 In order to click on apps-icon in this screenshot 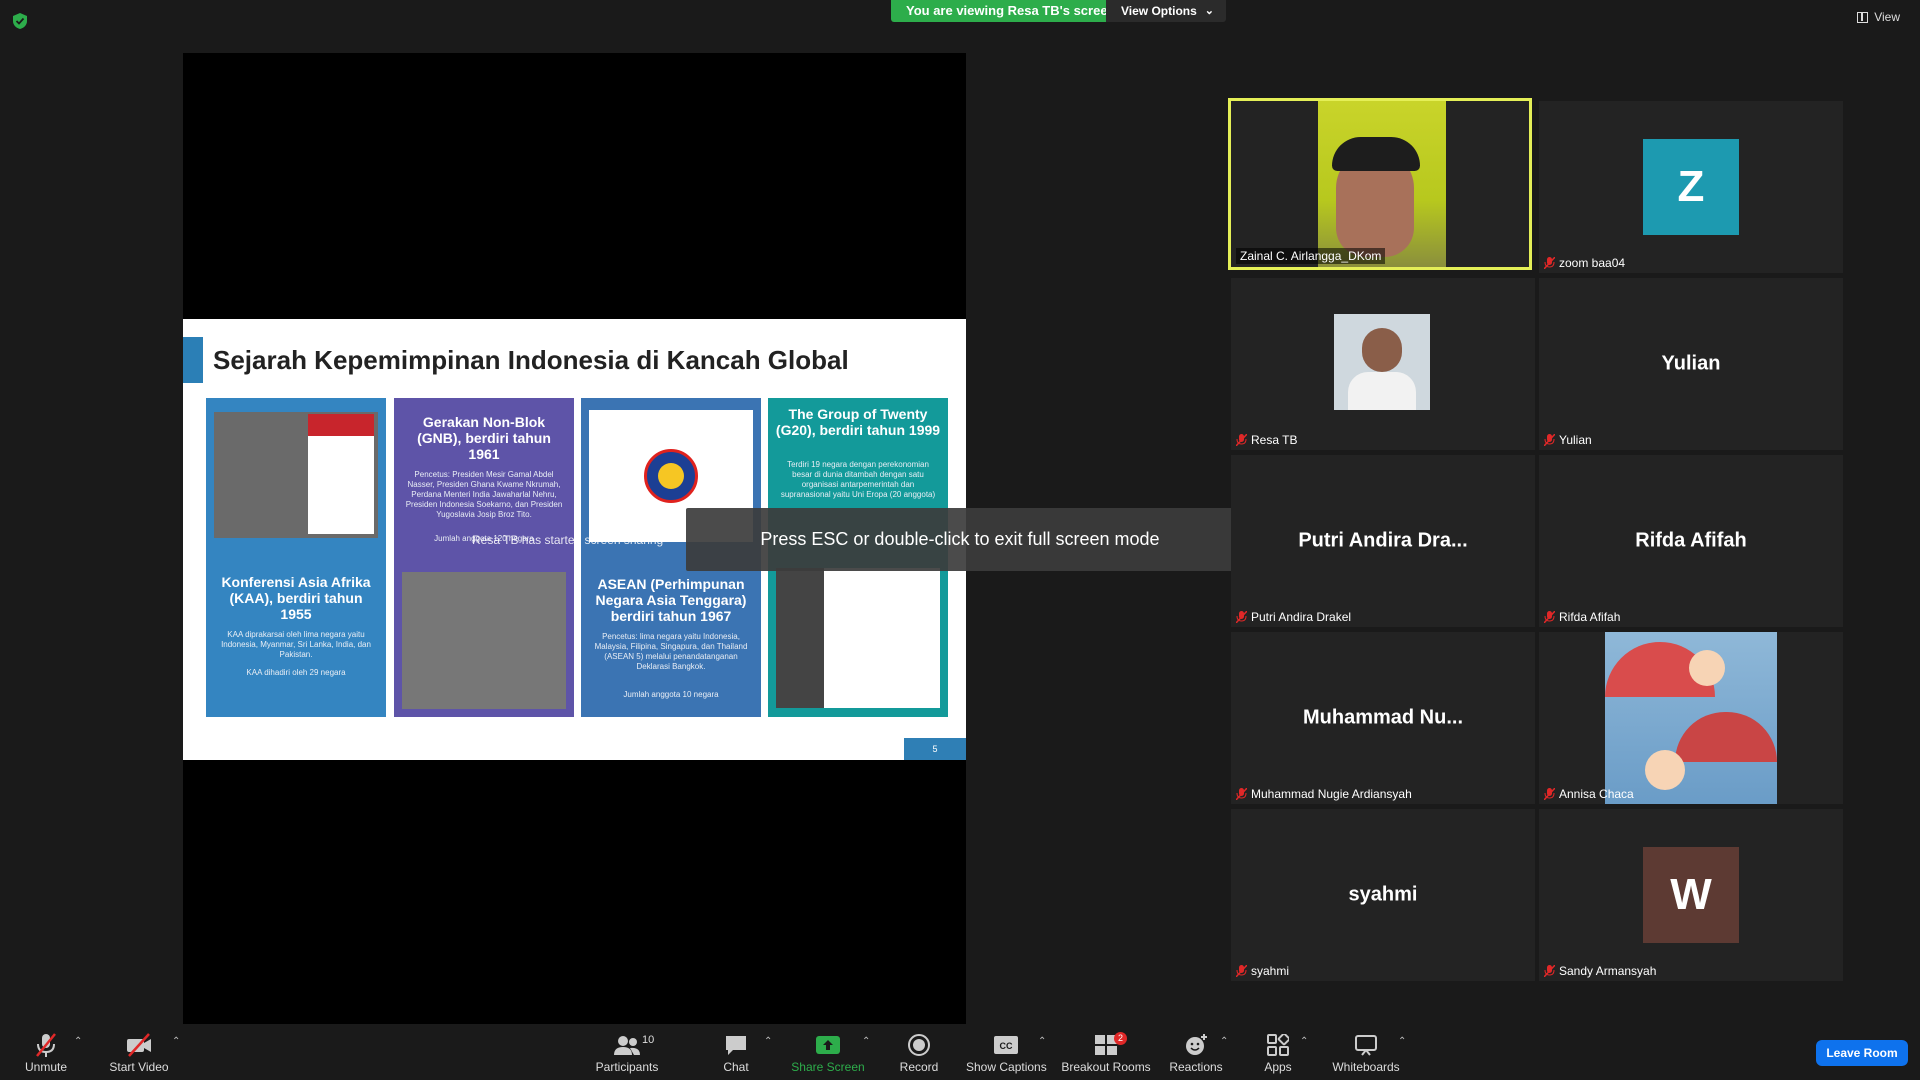, I will do `click(1278, 1045)`.